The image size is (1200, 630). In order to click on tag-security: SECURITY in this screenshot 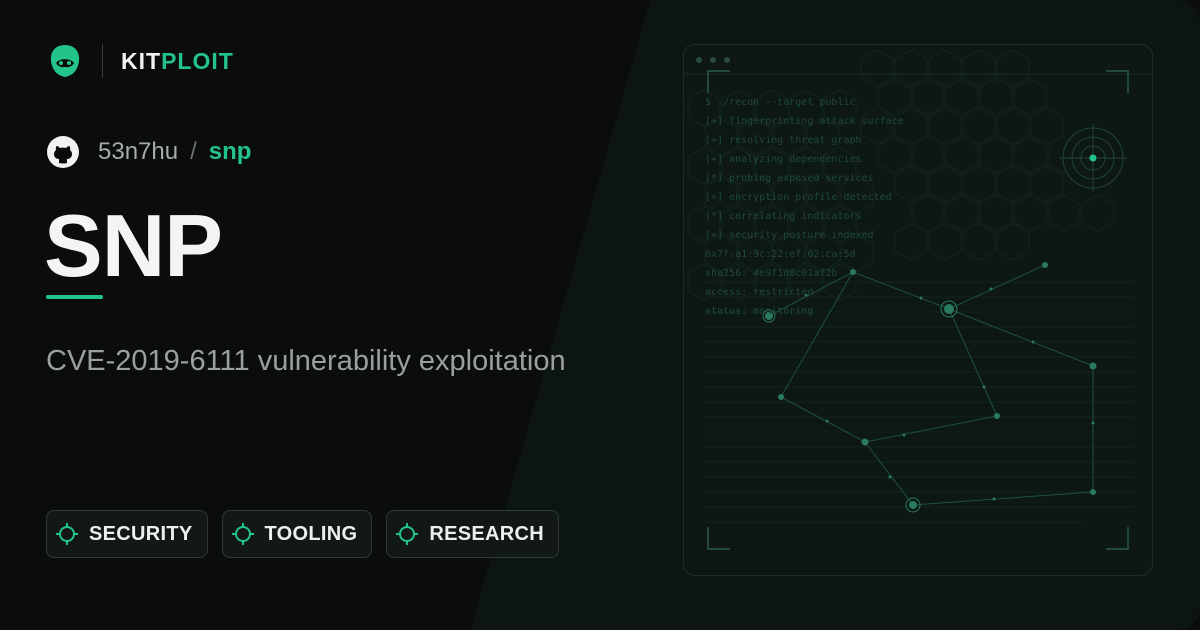, I will do `click(127, 534)`.